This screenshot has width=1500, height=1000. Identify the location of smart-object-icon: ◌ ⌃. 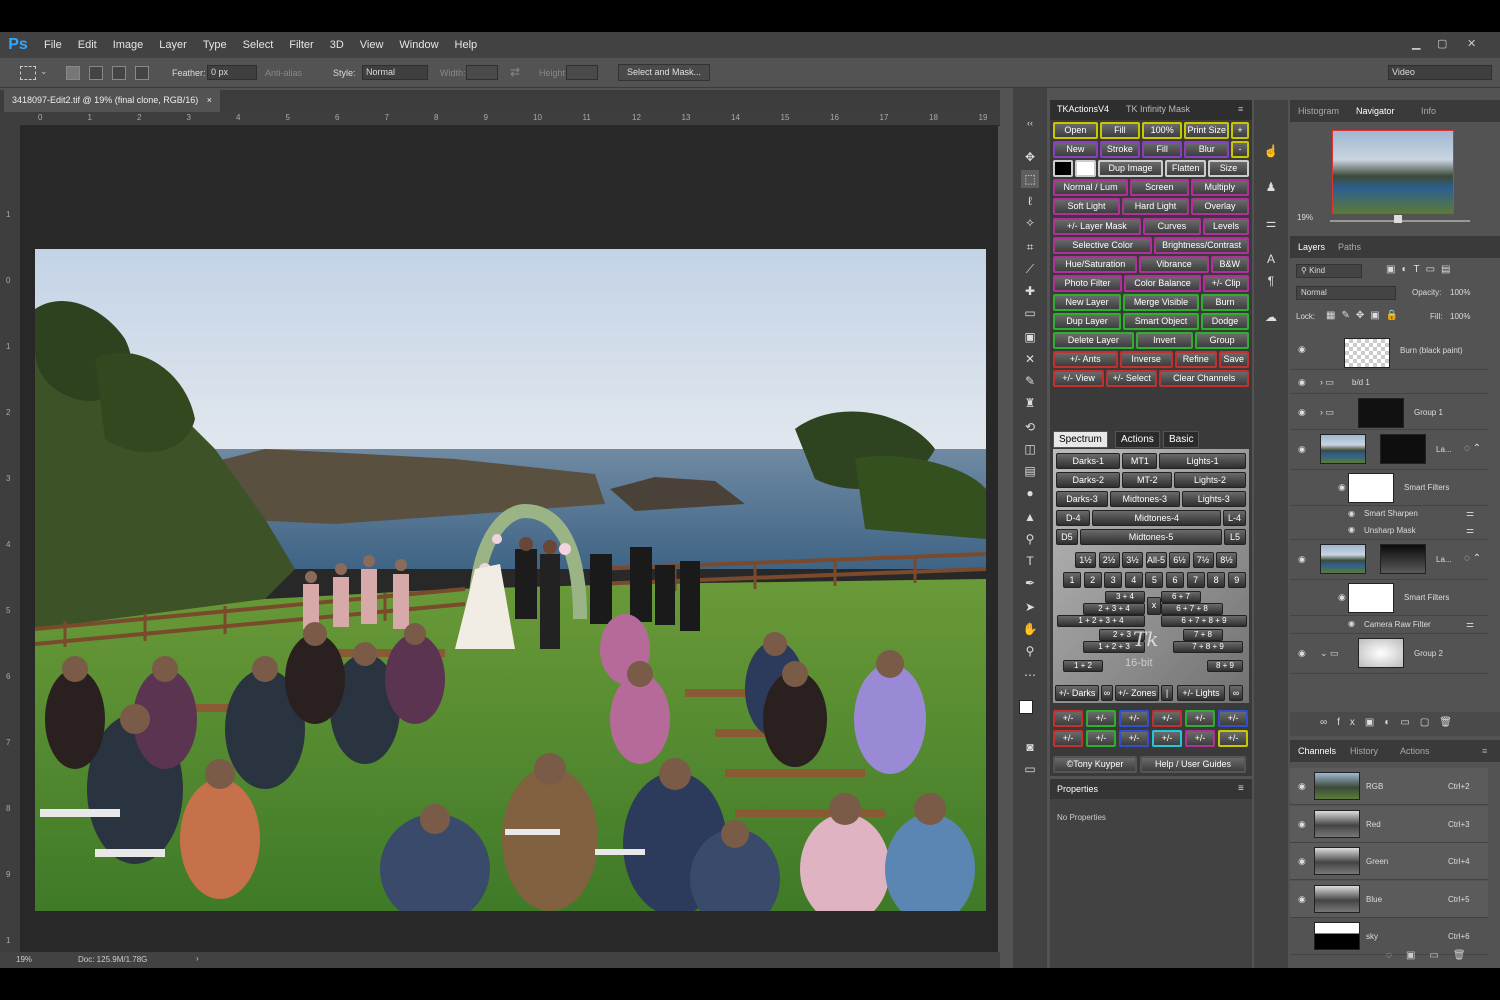
(1472, 558).